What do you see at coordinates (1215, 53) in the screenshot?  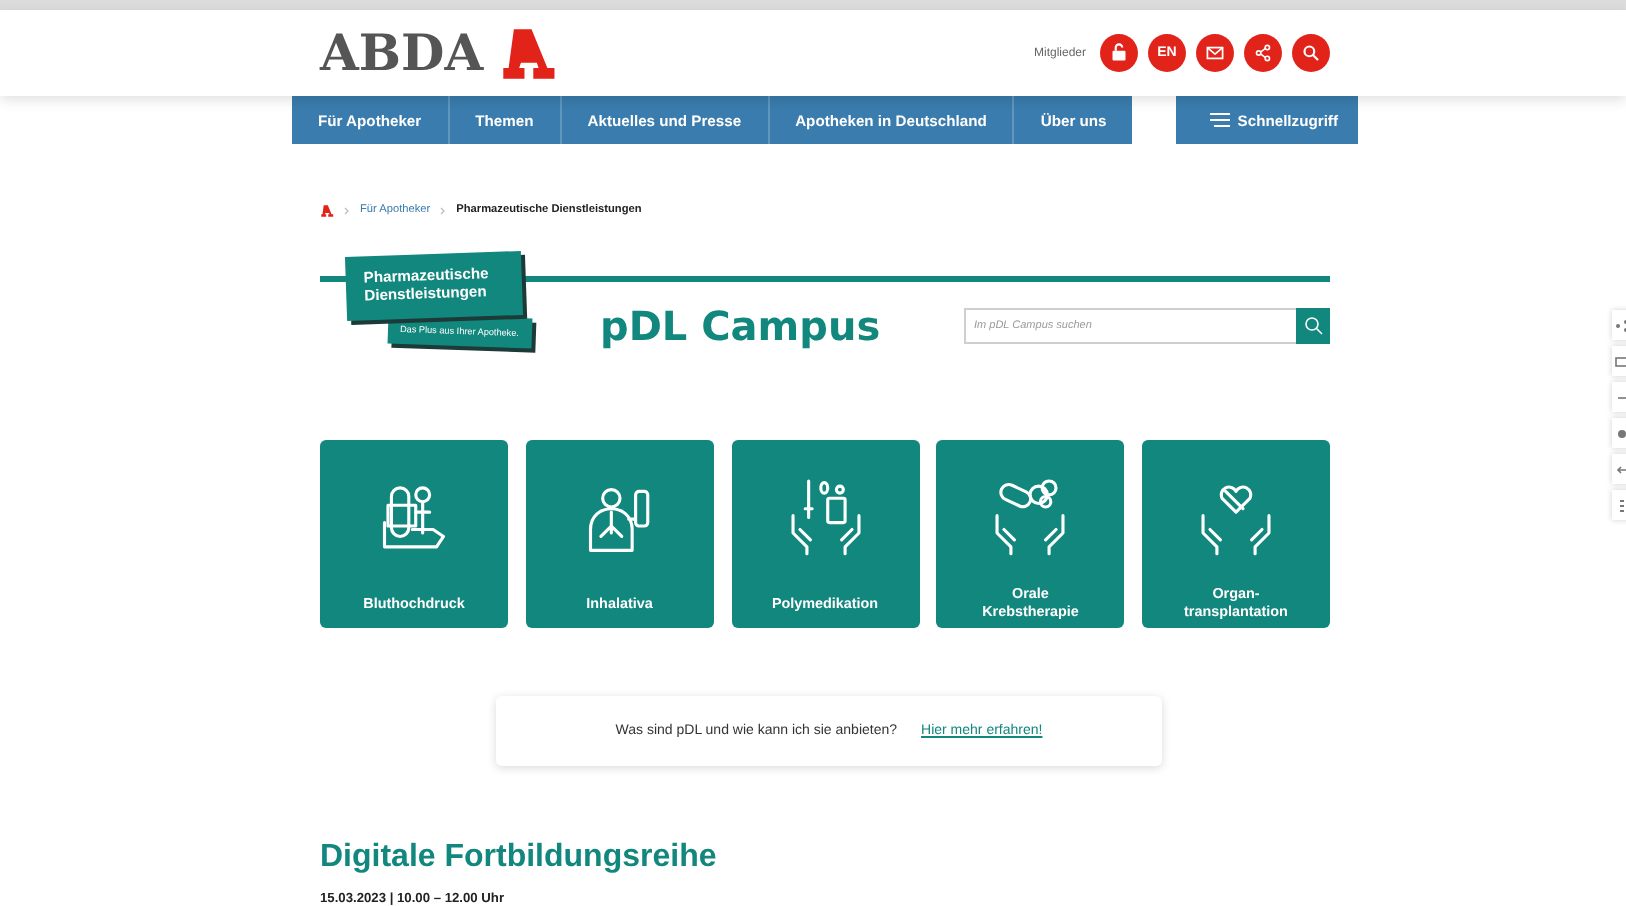 I see `mail-button` at bounding box center [1215, 53].